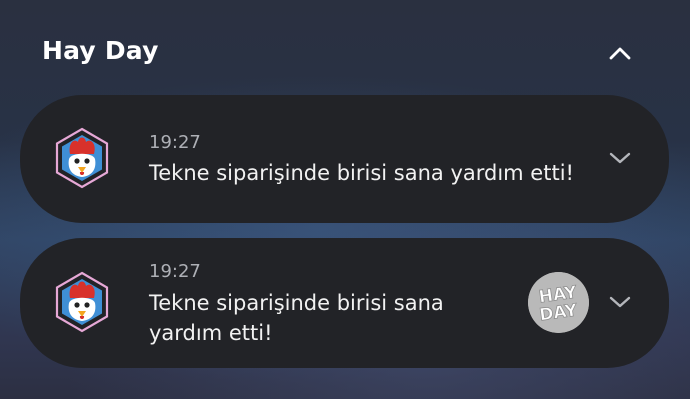 This screenshot has width=690, height=399. I want to click on notification-group-title: Hay Day, so click(100, 50).